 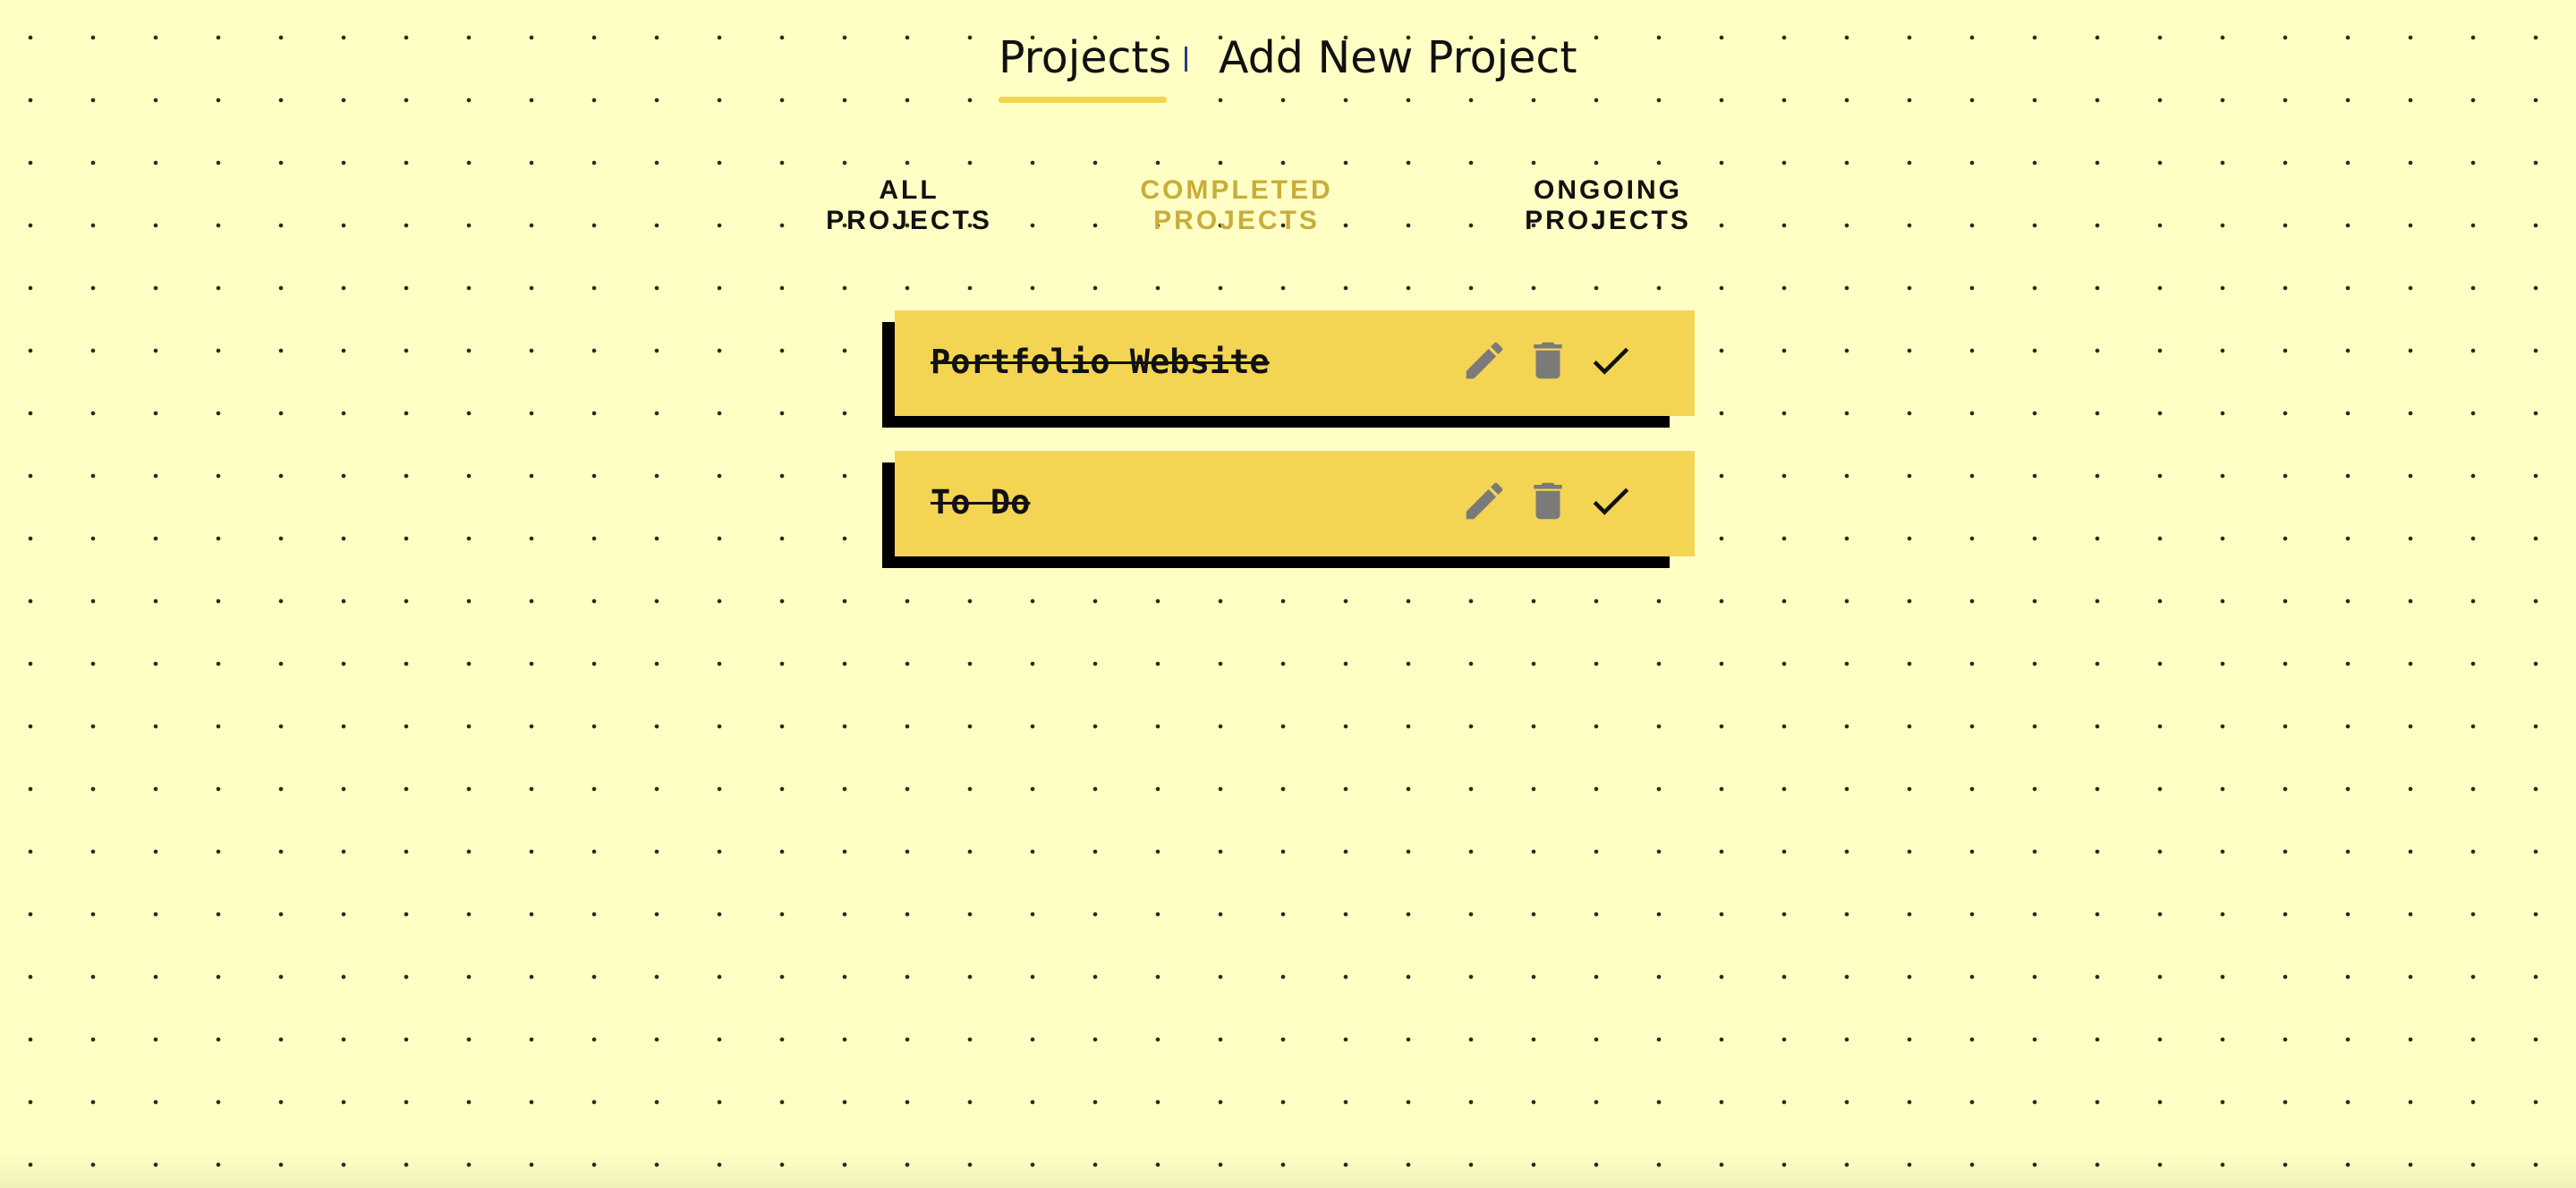 What do you see at coordinates (1608, 221) in the screenshot?
I see `filter-ongoing-line2: PROJECTS` at bounding box center [1608, 221].